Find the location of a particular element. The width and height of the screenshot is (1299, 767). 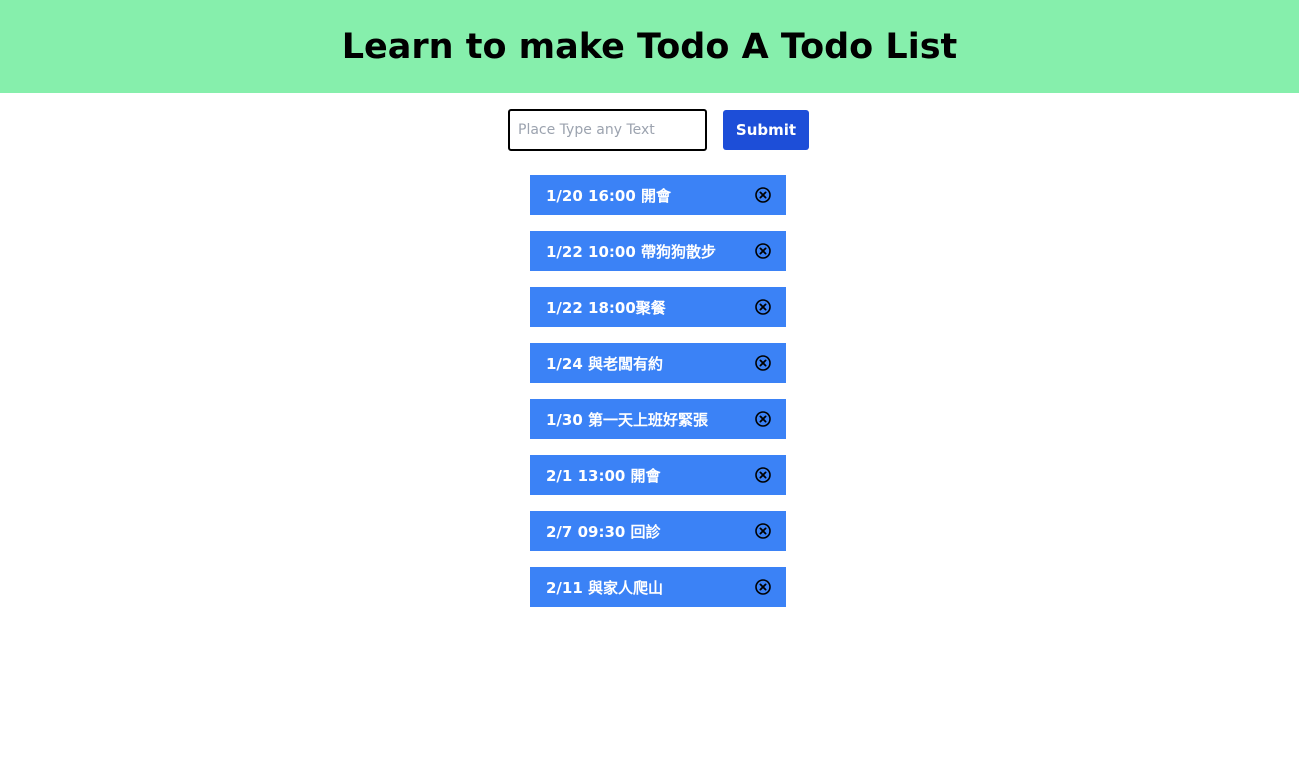

todo-item: 1/22 10:00 帶狗狗散步 is located at coordinates (658, 251).